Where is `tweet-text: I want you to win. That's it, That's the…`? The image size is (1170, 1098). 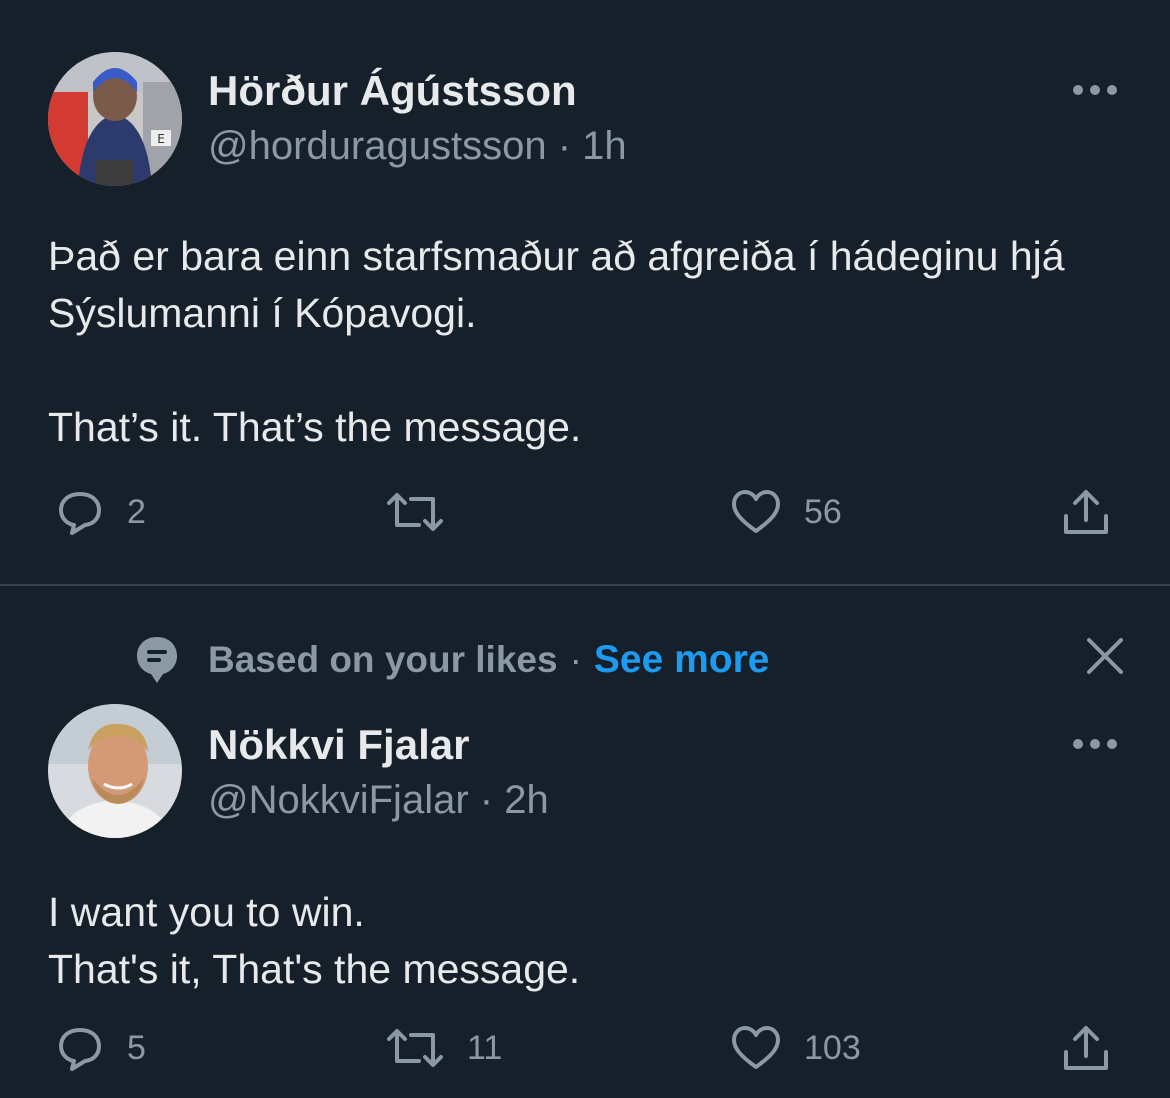 tweet-text: I want you to win. That's it, That's the… is located at coordinates (588, 941).